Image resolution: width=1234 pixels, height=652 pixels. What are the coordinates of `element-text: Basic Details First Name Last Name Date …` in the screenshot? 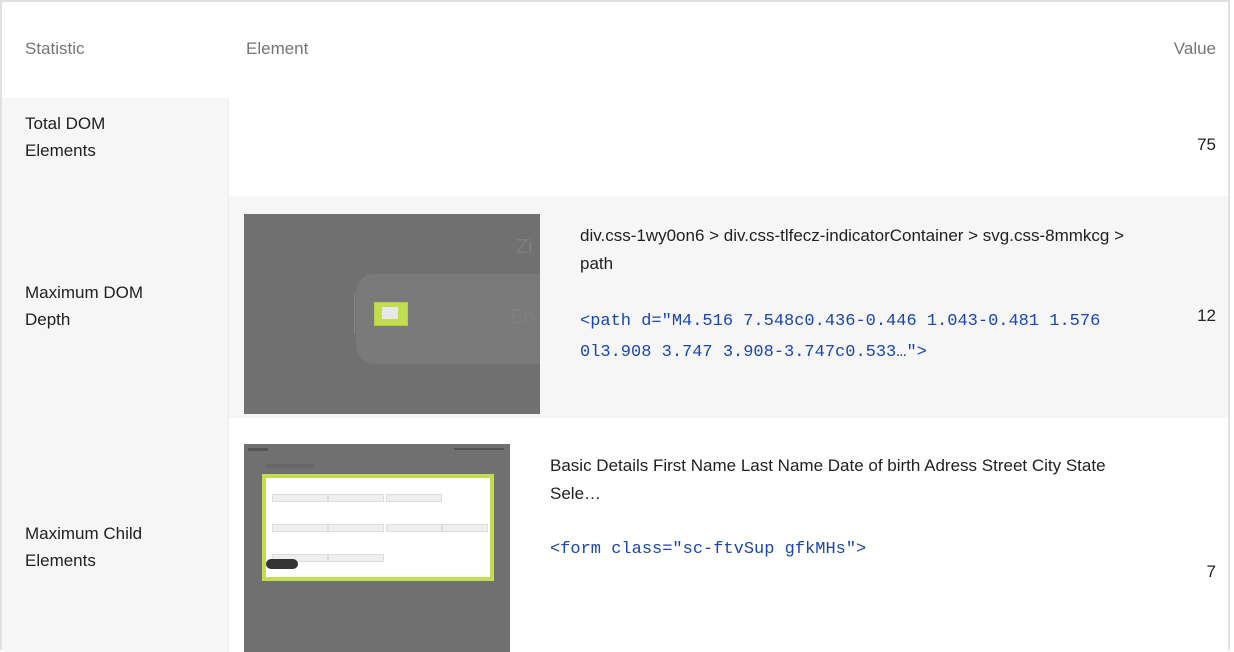 It's located at (828, 479).